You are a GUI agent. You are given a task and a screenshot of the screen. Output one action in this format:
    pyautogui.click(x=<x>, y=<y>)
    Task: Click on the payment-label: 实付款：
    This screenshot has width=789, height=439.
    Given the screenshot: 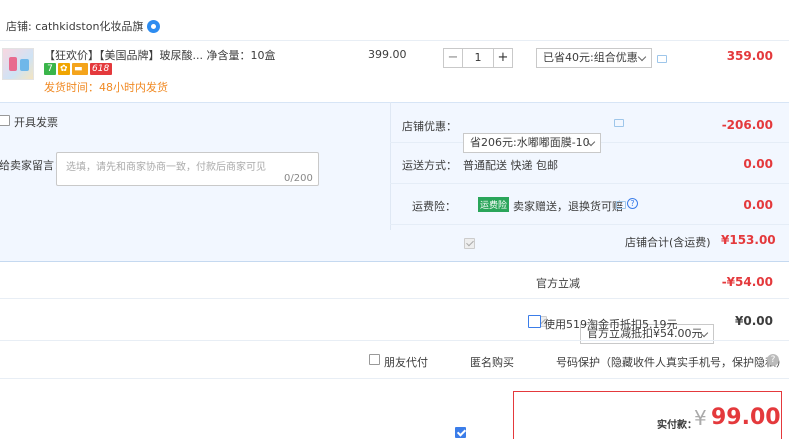 What is the action you would take?
    pyautogui.click(x=677, y=425)
    